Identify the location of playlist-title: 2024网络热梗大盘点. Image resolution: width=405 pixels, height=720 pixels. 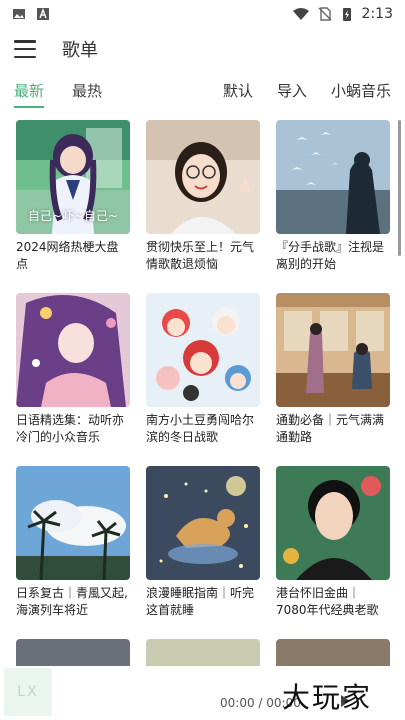
(67, 255).